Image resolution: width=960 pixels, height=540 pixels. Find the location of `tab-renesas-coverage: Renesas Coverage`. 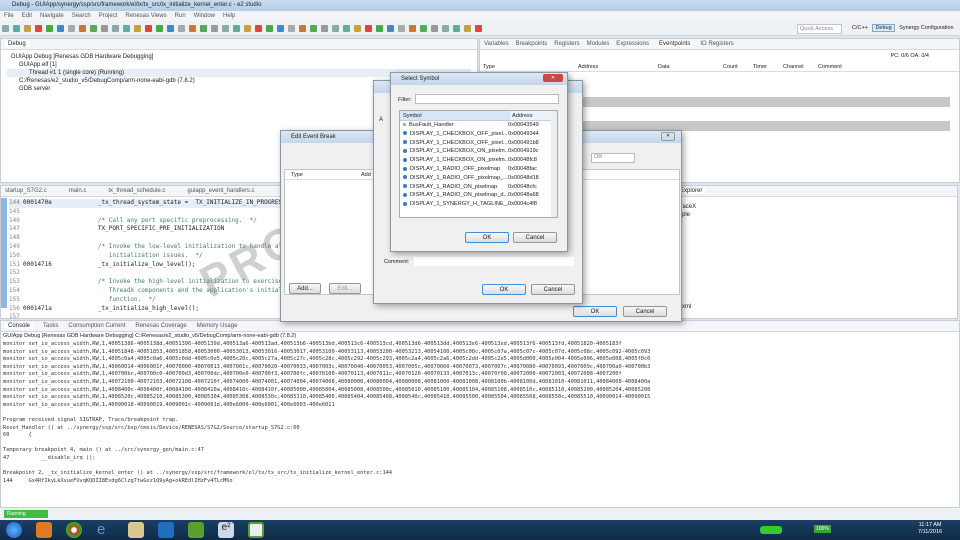

tab-renesas-coverage: Renesas Coverage is located at coordinates (160, 326).